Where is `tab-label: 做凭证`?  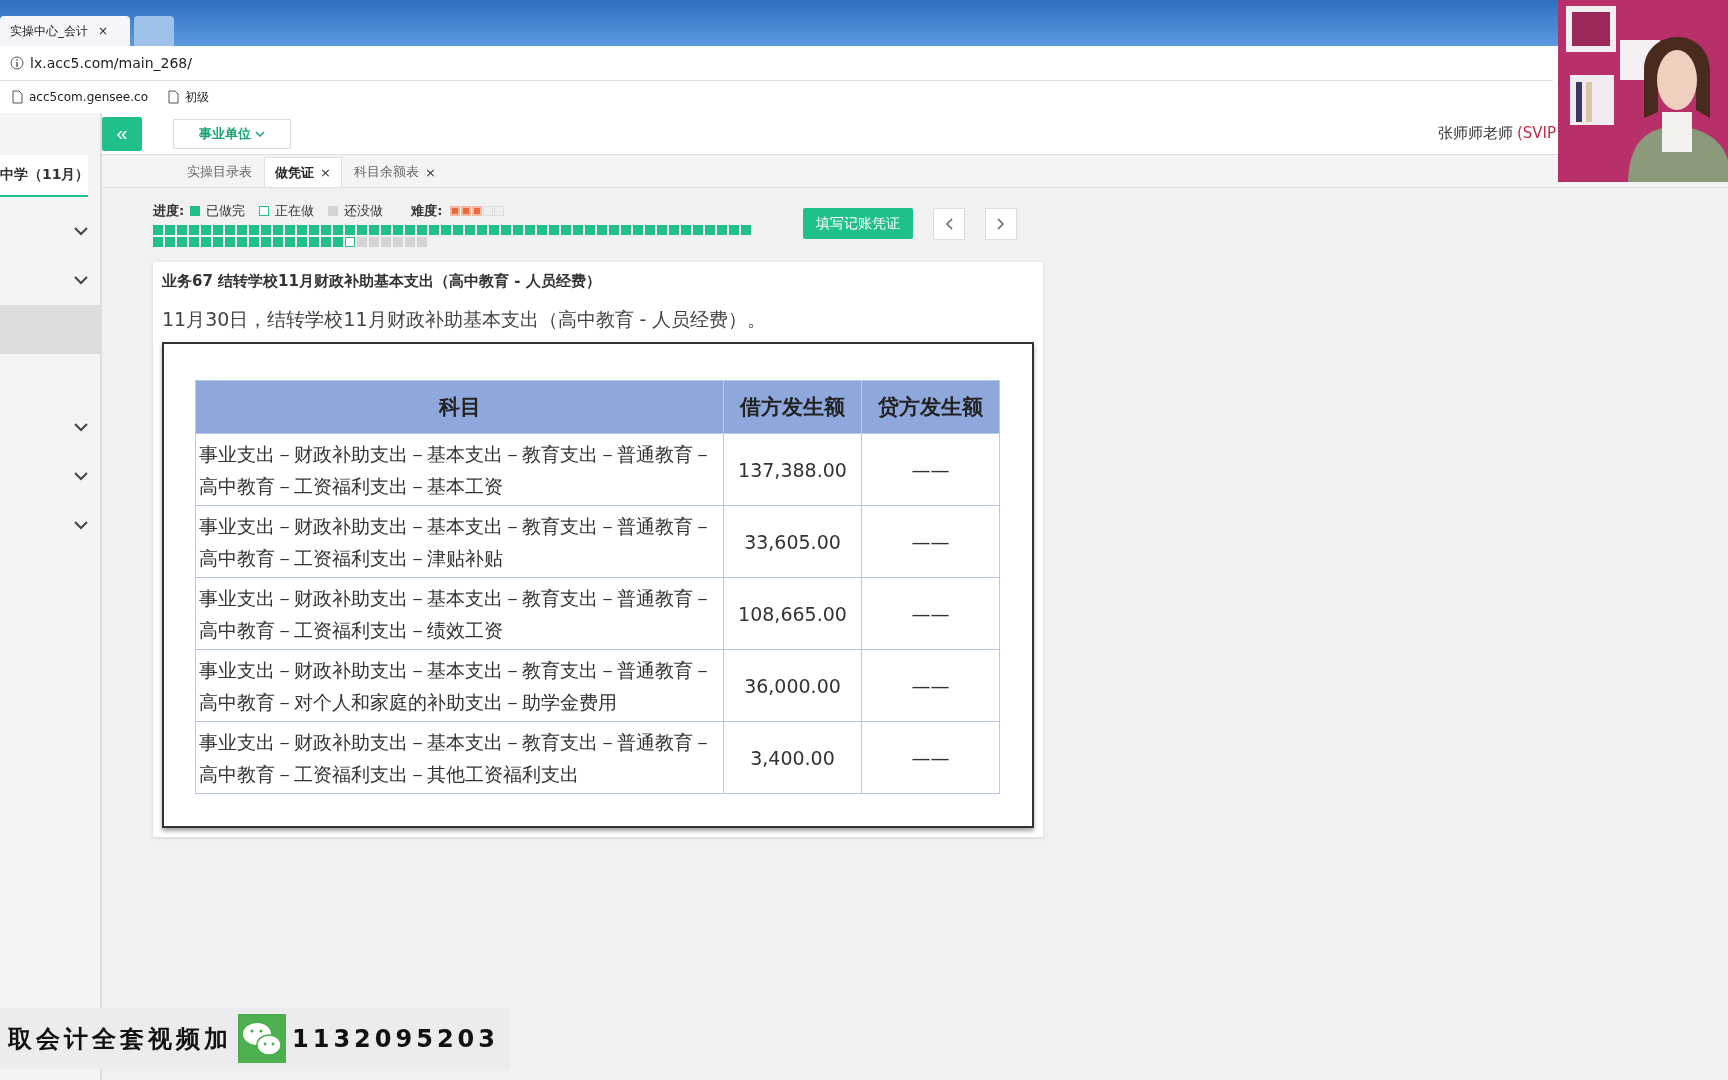 tab-label: 做凭证 is located at coordinates (294, 172).